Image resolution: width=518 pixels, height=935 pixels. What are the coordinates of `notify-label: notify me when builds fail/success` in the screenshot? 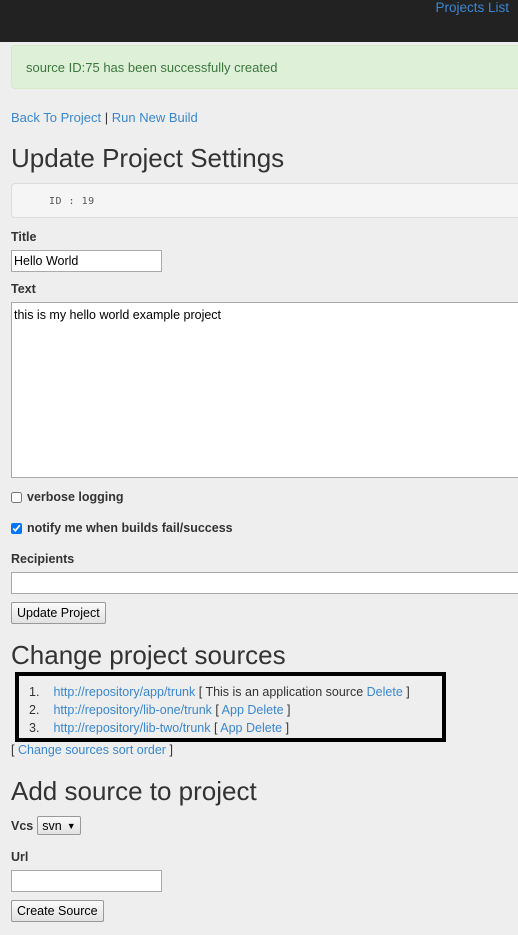 It's located at (130, 528).